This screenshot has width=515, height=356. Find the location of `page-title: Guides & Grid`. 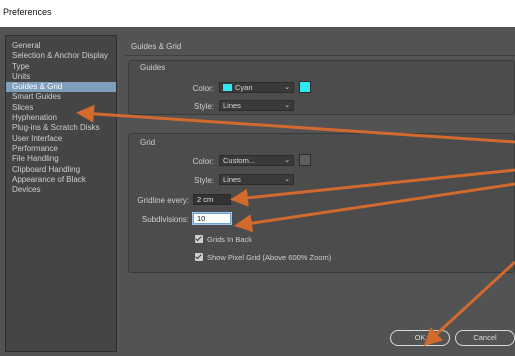

page-title: Guides & Grid is located at coordinates (156, 46).